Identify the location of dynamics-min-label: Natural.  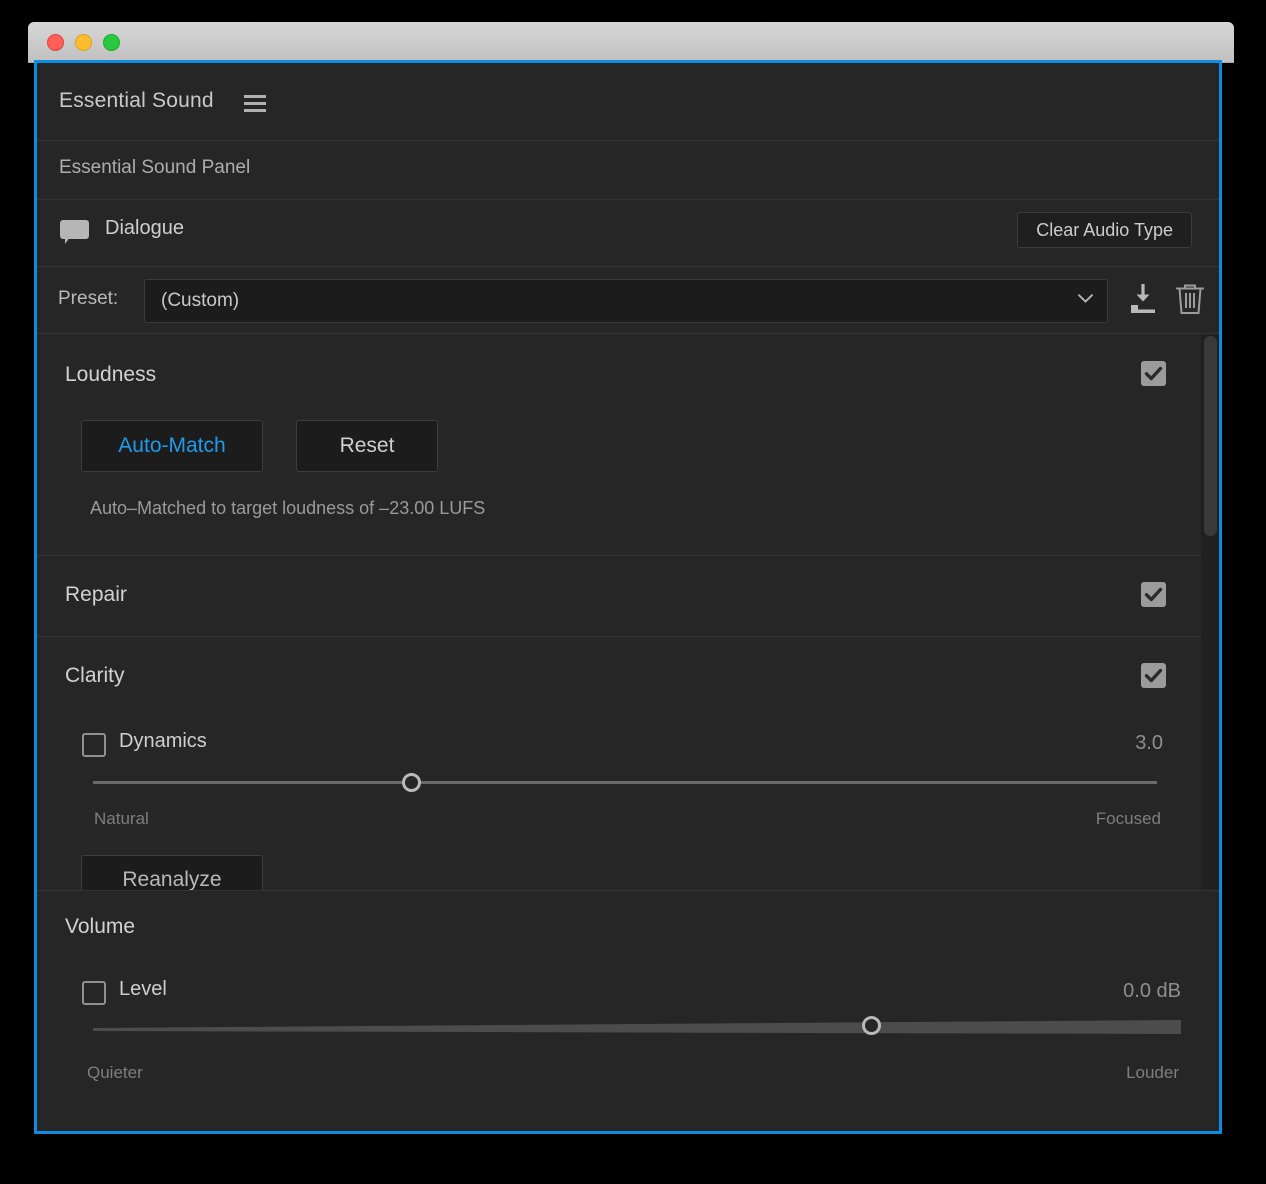
(121, 818).